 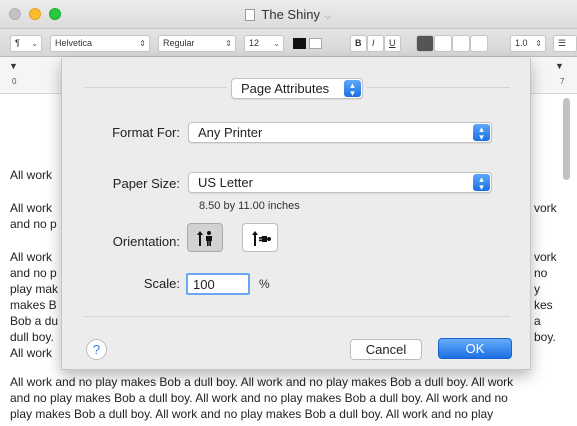 What do you see at coordinates (386, 349) in the screenshot?
I see `cancel-button: Cancel` at bounding box center [386, 349].